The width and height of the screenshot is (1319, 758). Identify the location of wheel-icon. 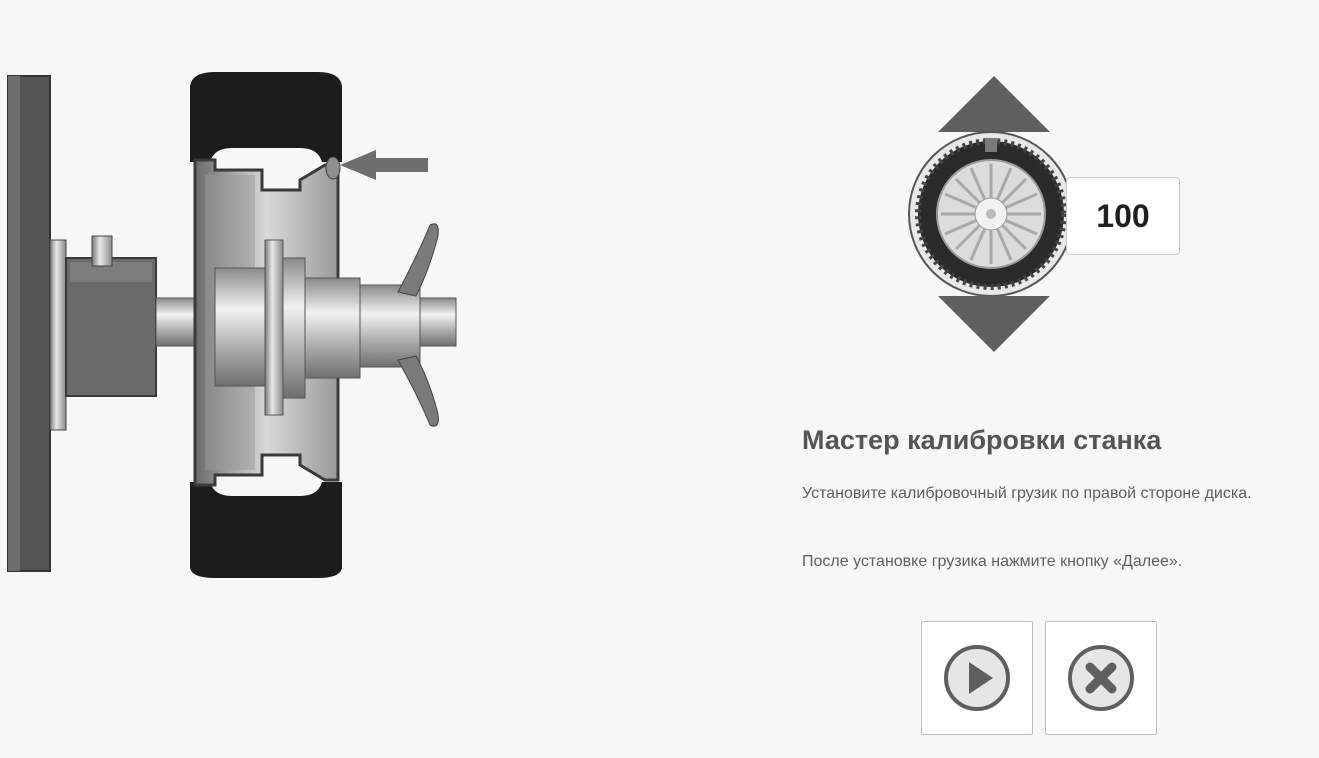
(991, 214).